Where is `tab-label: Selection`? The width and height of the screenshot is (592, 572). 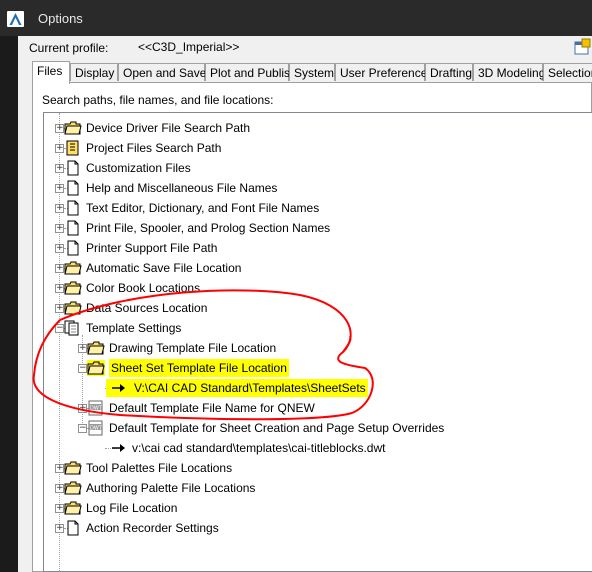 tab-label: Selection is located at coordinates (570, 73).